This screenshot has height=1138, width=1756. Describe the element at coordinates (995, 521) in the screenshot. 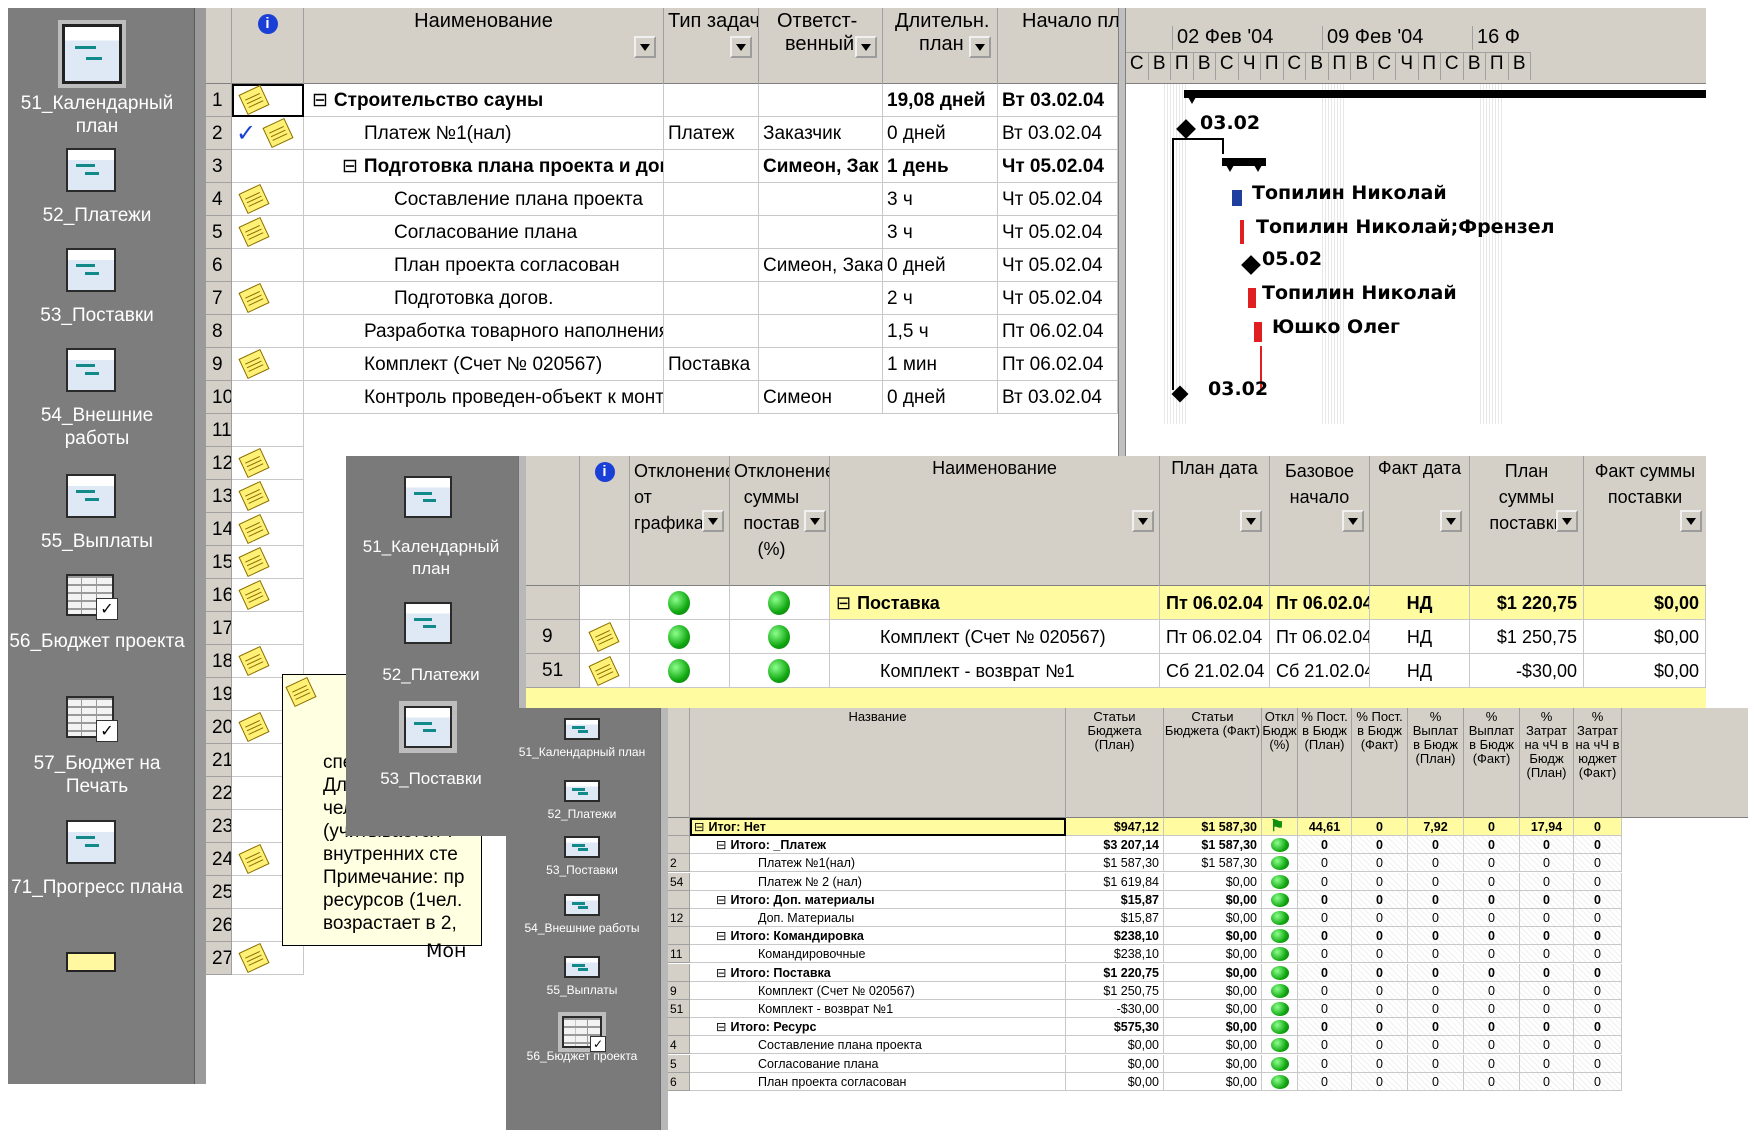

I see `supply-name-header: Наименование` at that location.